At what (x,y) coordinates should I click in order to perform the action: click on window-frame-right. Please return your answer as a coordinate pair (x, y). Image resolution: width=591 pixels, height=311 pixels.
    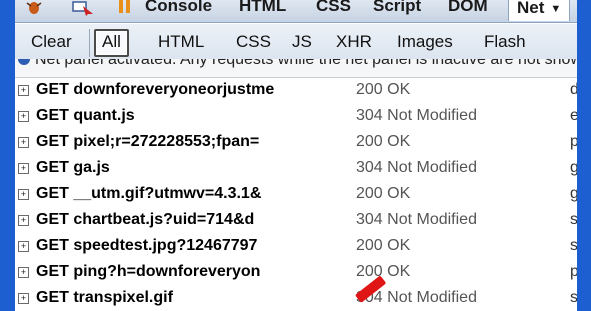
    Looking at the image, I should click on (584, 155).